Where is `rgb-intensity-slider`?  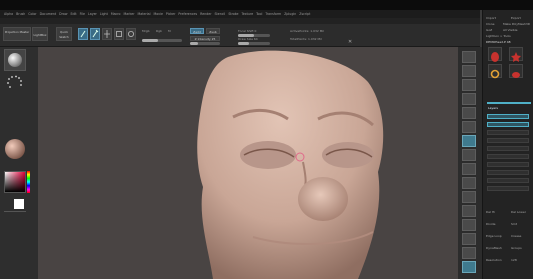 rgb-intensity-slider is located at coordinates (162, 40).